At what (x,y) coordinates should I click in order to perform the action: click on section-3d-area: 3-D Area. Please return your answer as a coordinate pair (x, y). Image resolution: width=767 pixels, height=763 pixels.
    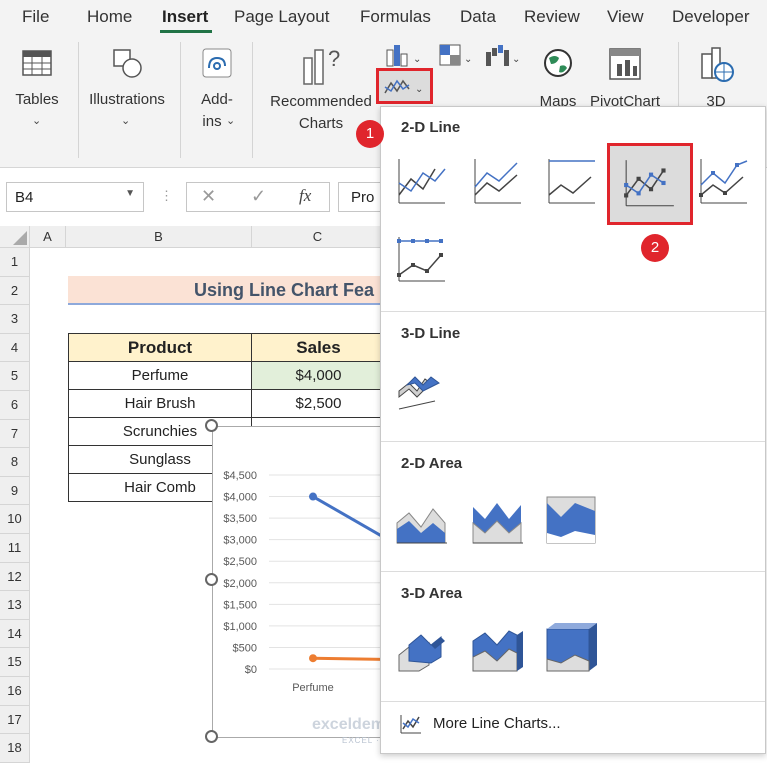
    Looking at the image, I should click on (432, 593).